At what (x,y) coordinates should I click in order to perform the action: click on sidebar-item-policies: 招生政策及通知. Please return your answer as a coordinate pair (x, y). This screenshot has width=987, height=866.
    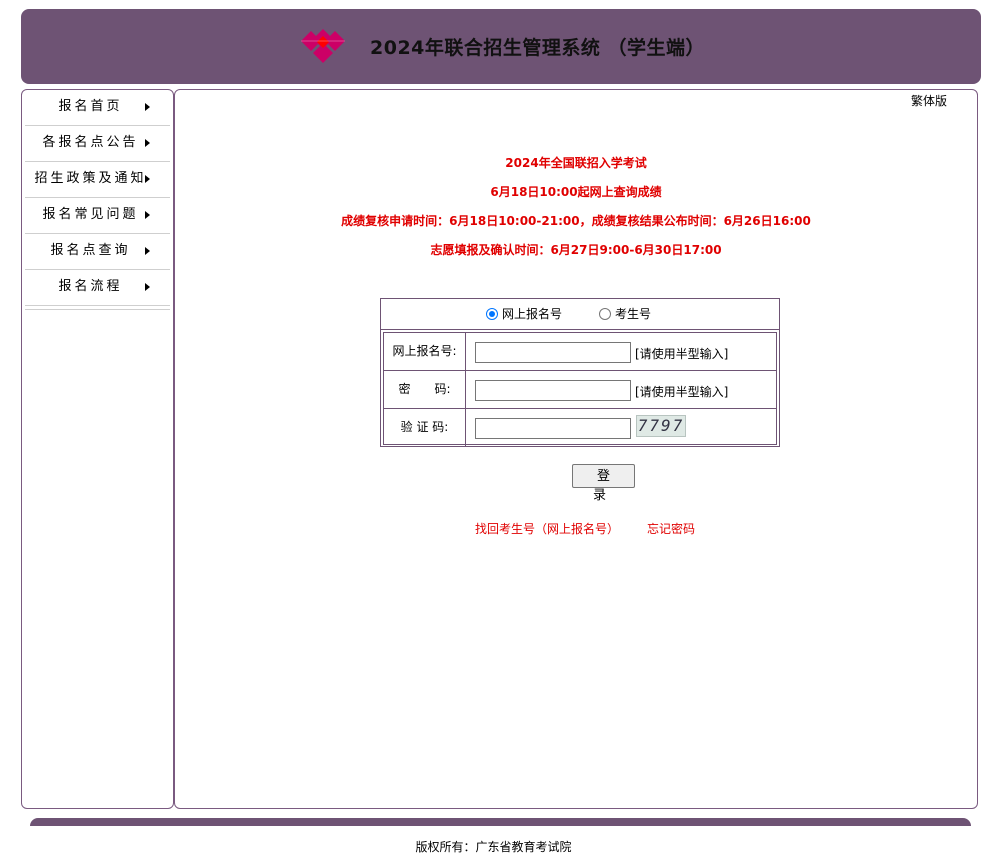
    Looking at the image, I should click on (97, 180).